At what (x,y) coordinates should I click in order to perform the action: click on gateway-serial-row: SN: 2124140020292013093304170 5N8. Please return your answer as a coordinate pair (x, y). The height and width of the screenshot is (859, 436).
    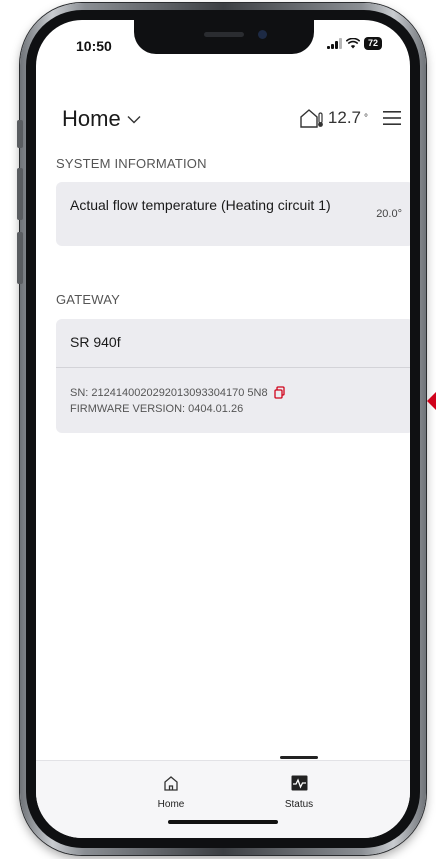
    Looking at the image, I should click on (177, 392).